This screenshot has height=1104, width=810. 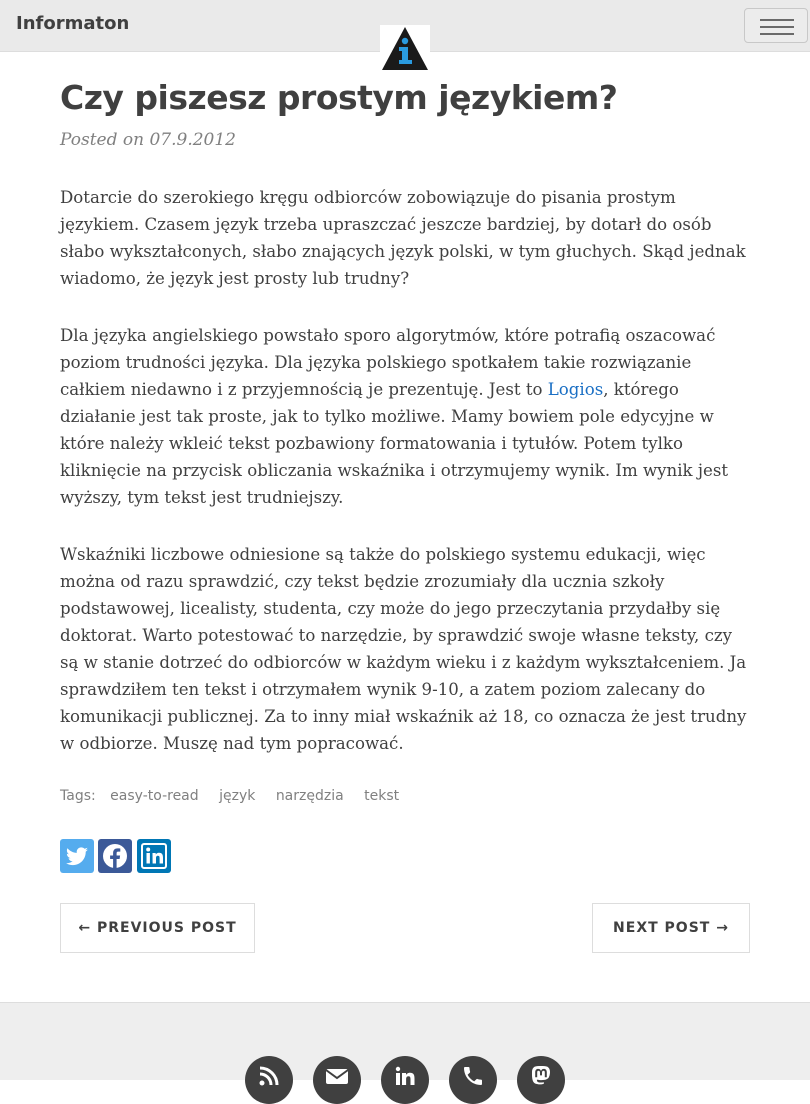 What do you see at coordinates (541, 1075) in the screenshot?
I see `mastodon-icon` at bounding box center [541, 1075].